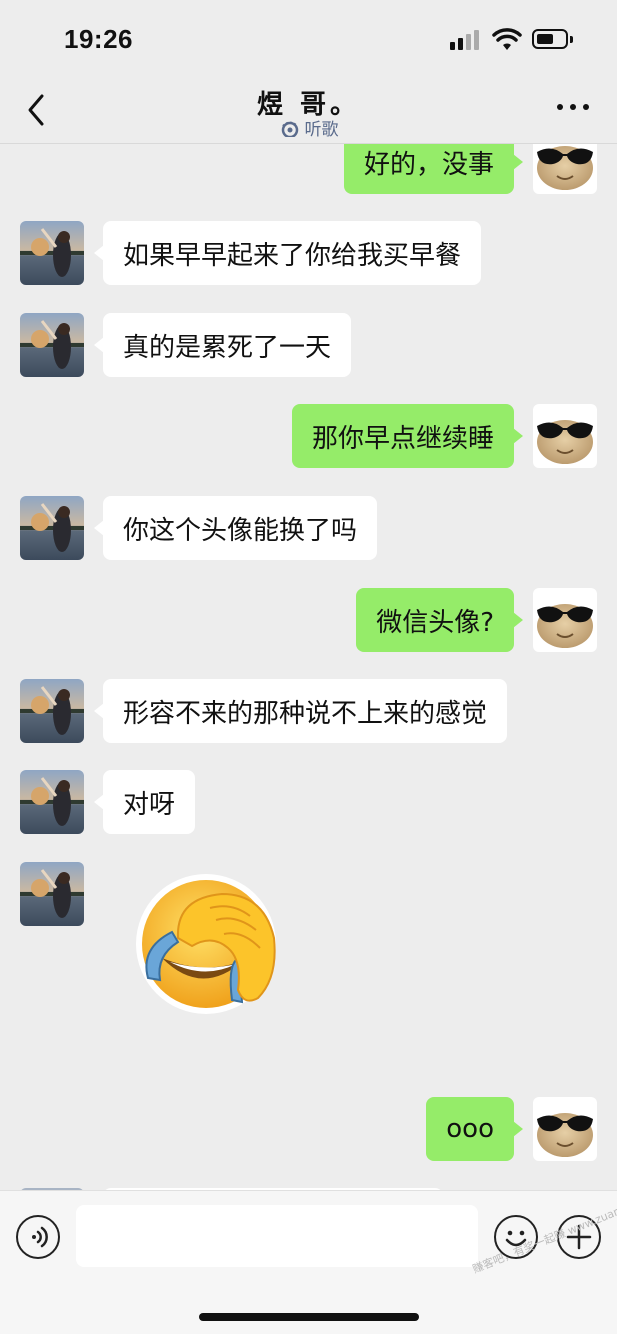 The width and height of the screenshot is (617, 1334). What do you see at coordinates (573, 107) in the screenshot?
I see `more-options-icon` at bounding box center [573, 107].